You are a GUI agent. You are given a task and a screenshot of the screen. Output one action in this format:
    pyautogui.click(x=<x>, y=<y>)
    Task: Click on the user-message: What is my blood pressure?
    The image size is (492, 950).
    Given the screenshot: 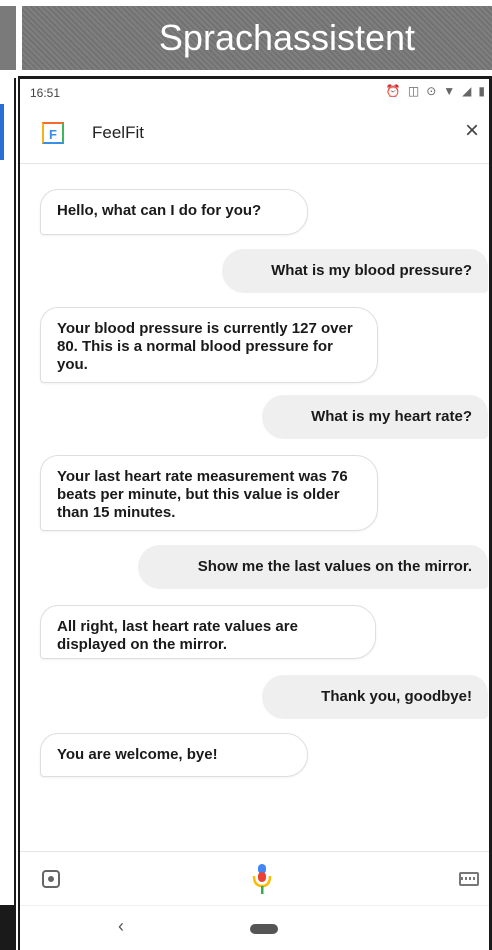 What is the action you would take?
    pyautogui.click(x=355, y=271)
    